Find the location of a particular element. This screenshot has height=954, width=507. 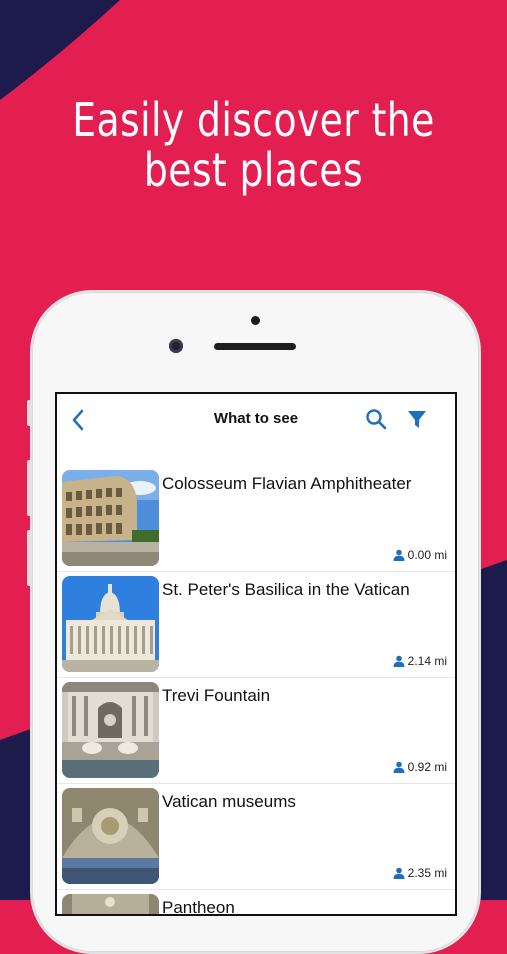

place-distance: 0.92 mi is located at coordinates (420, 767).